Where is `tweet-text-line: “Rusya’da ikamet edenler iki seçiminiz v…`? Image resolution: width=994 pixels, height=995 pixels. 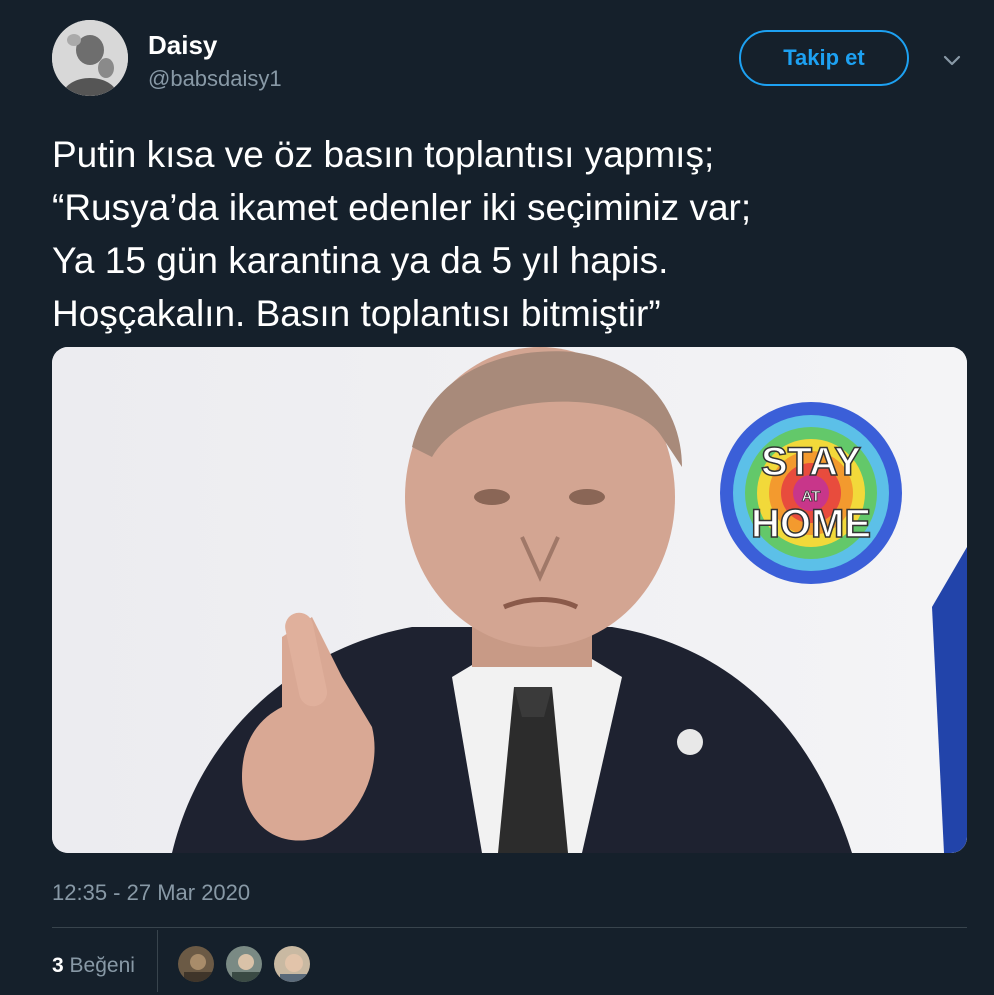
tweet-text-line: “Rusya’da ikamet edenler iki seçiminiz v… is located at coordinates (402, 207).